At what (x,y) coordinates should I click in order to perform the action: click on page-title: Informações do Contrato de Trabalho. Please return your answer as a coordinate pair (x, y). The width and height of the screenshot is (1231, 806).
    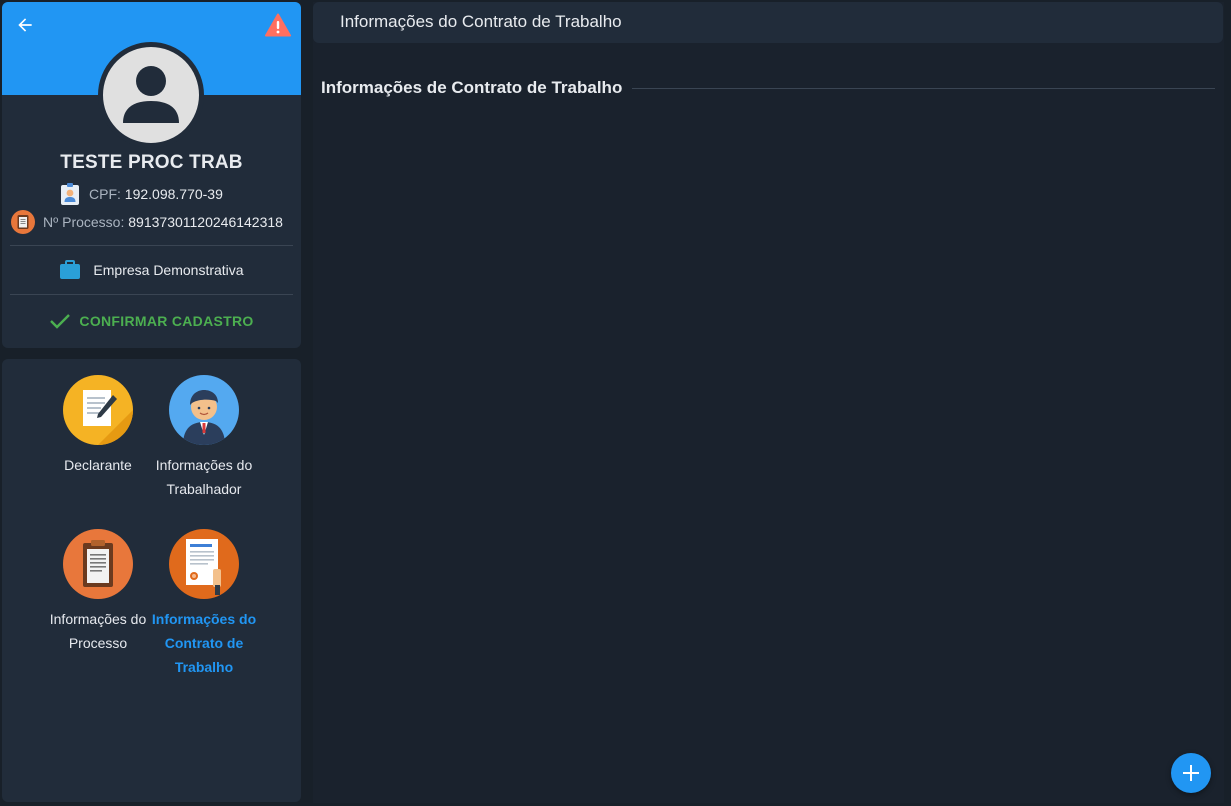
    Looking at the image, I should click on (481, 21).